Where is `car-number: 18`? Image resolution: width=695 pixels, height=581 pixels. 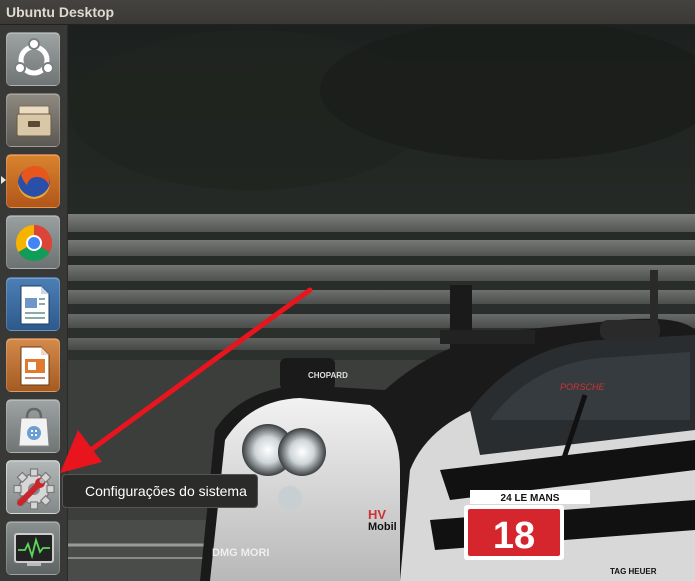 car-number: 18 is located at coordinates (514, 536).